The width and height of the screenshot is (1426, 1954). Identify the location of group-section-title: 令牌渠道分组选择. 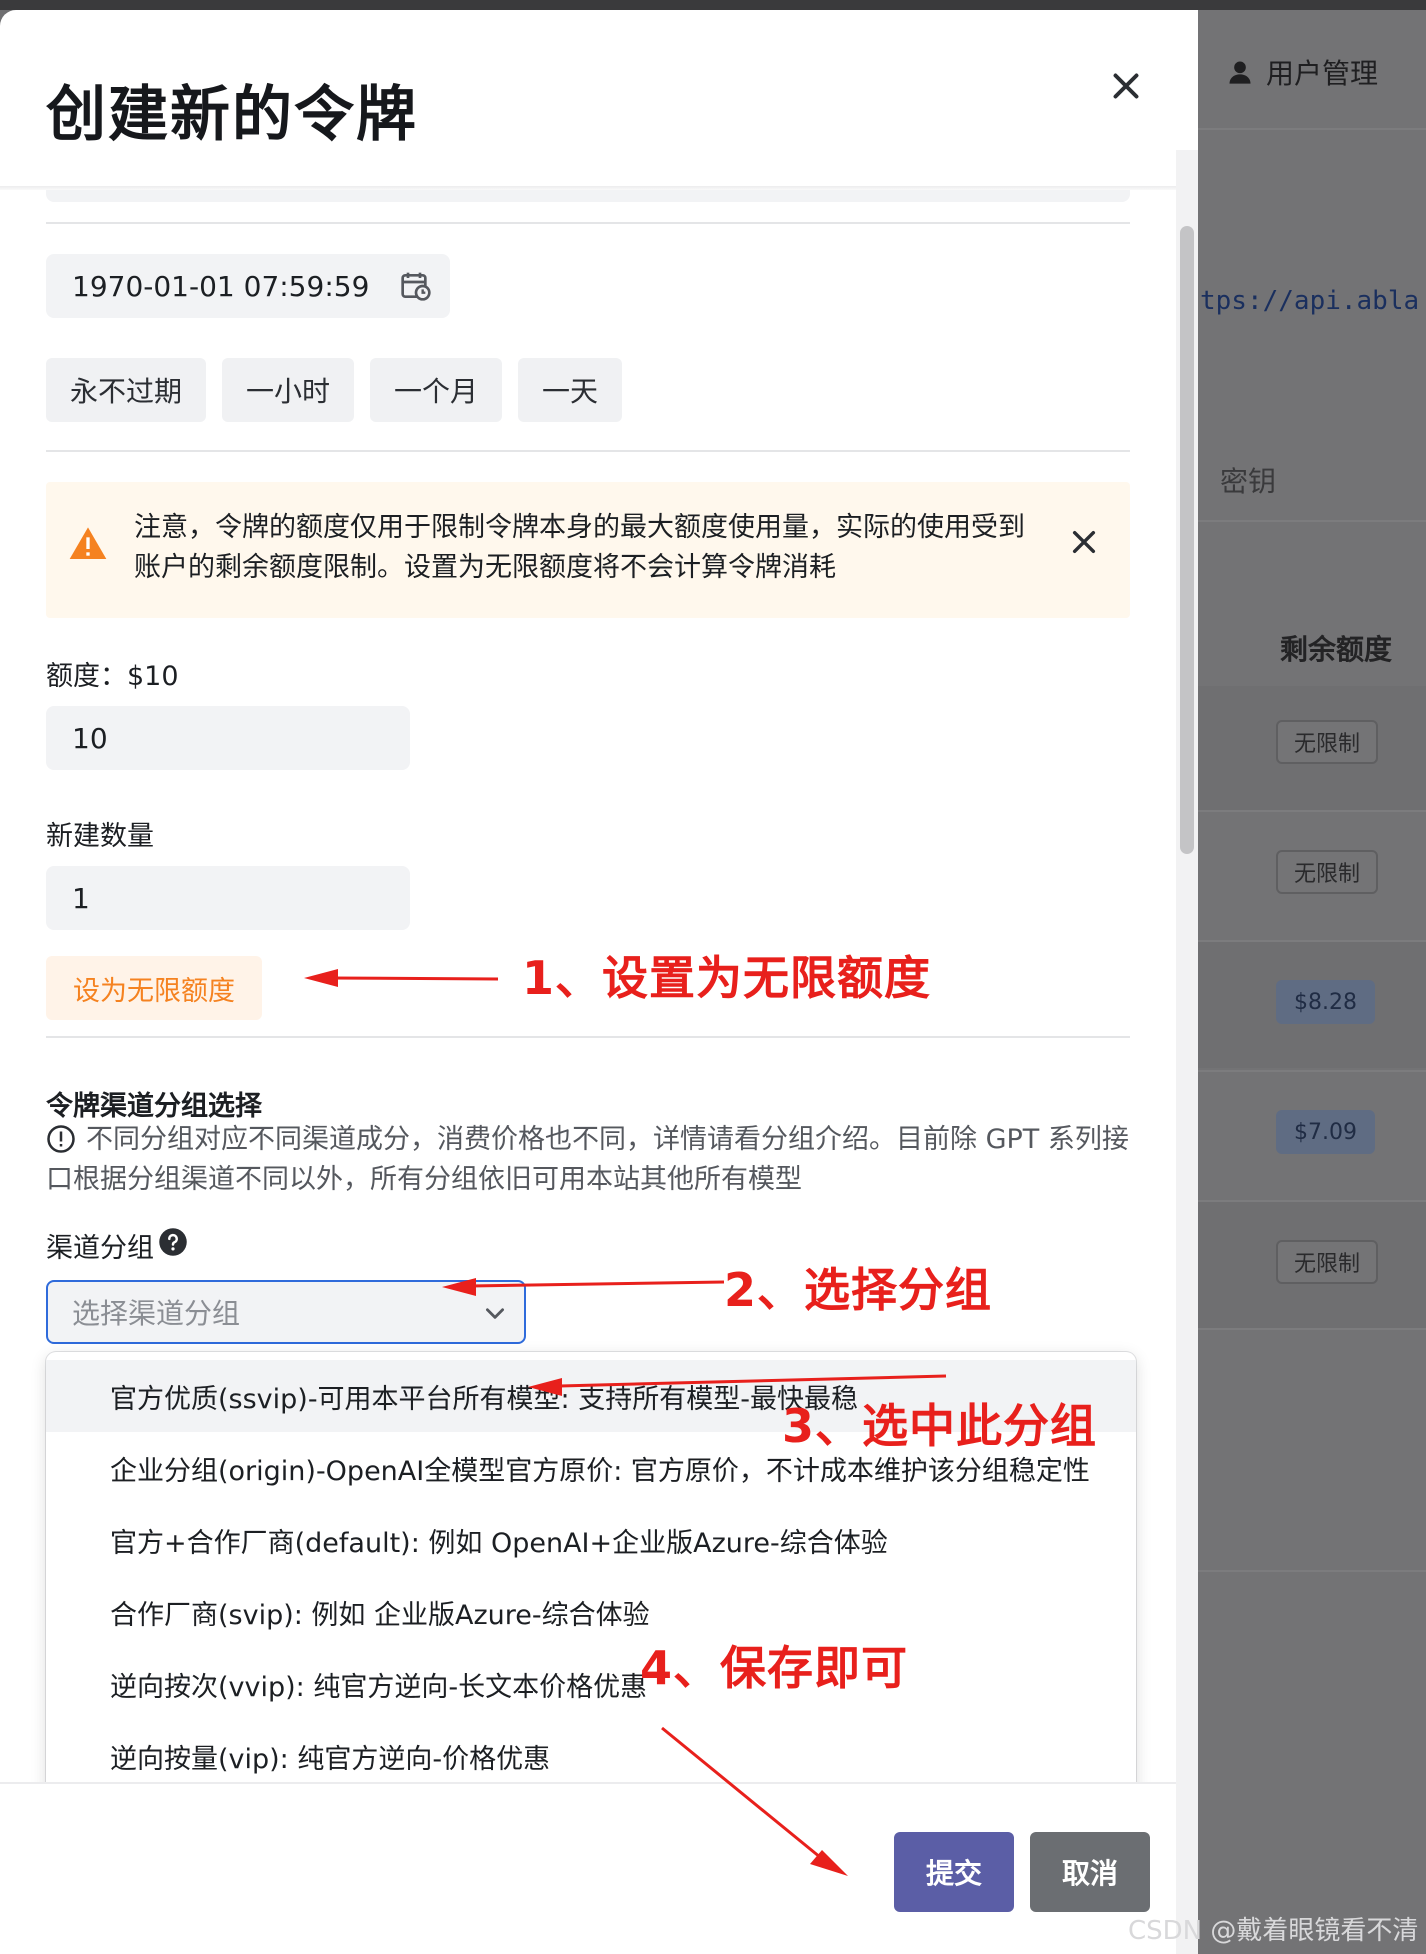
(154, 1106).